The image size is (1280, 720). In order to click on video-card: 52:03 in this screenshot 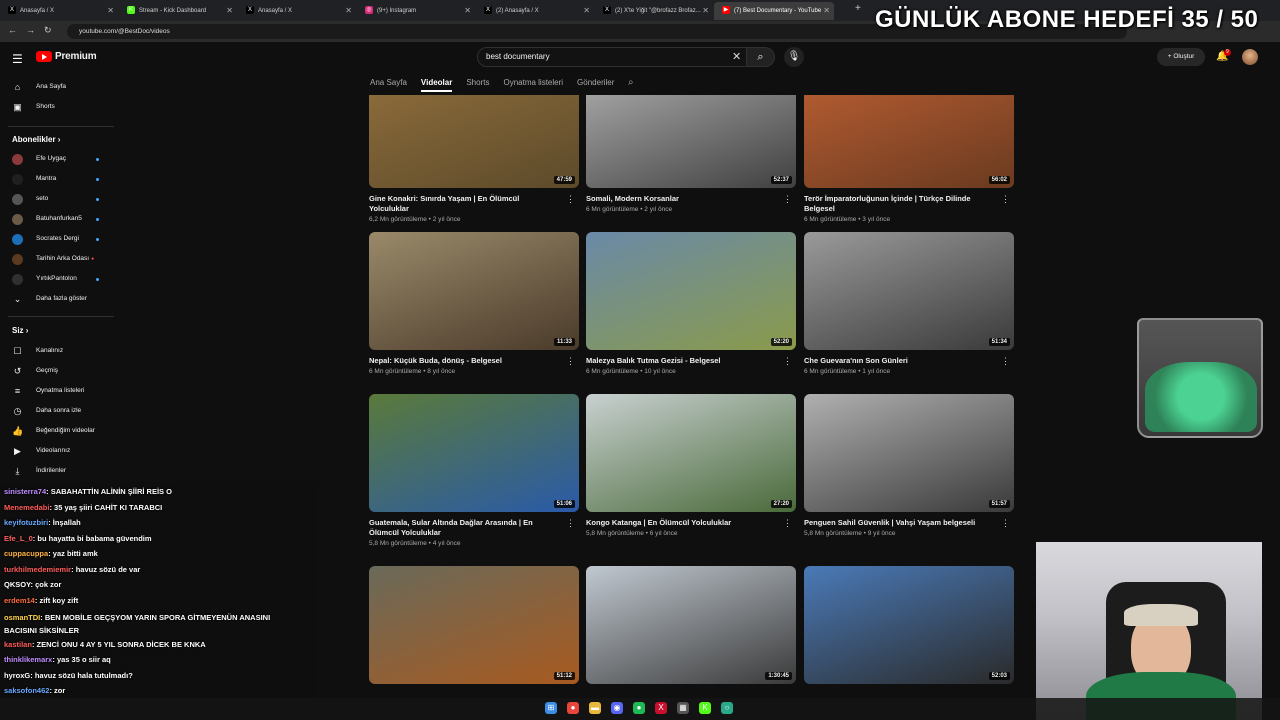, I will do `click(909, 625)`.